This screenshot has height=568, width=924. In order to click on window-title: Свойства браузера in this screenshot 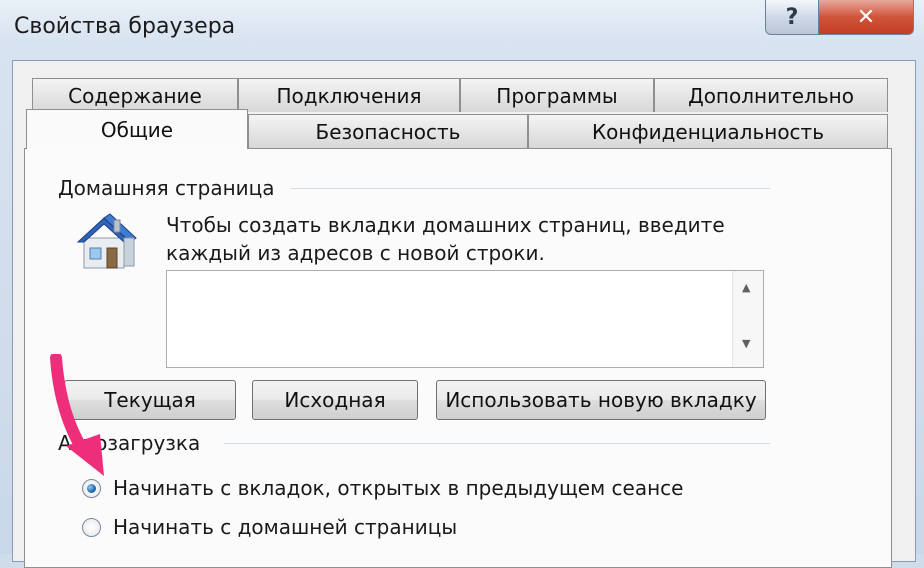, I will do `click(125, 26)`.